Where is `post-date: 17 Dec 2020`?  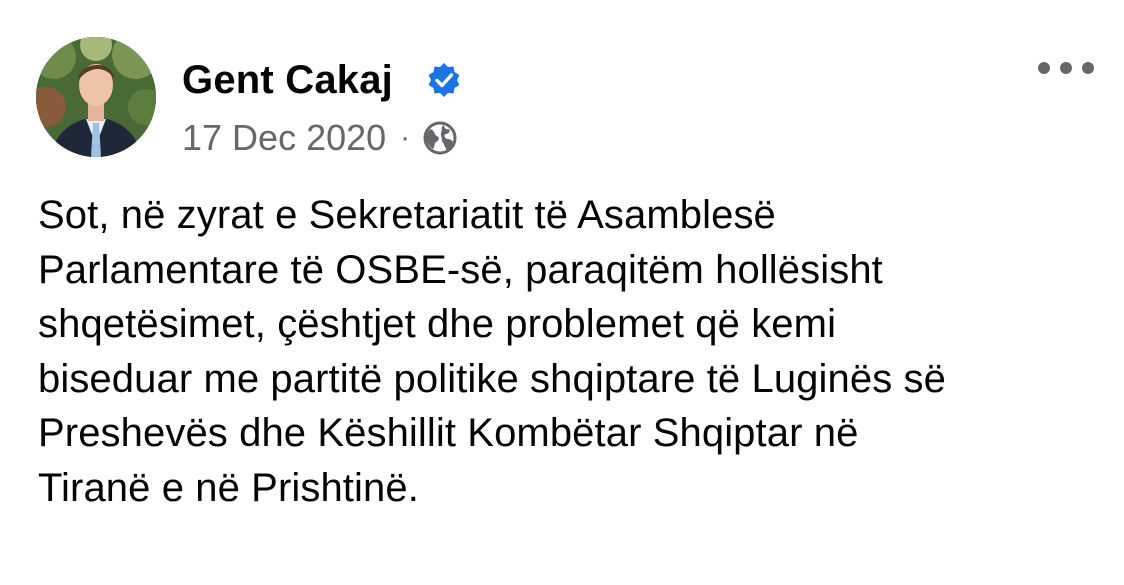
post-date: 17 Dec 2020 is located at coordinates (284, 138).